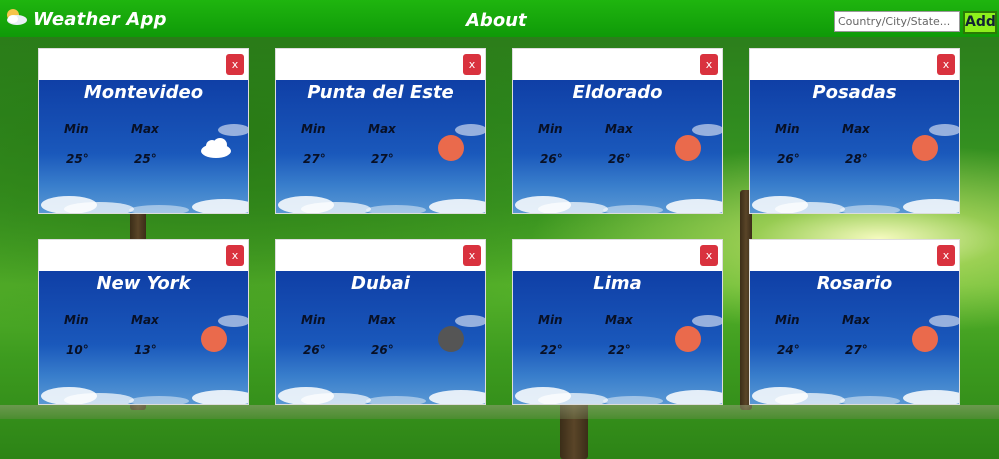 The width and height of the screenshot is (999, 459). I want to click on city-name: Montevideo, so click(143, 92).